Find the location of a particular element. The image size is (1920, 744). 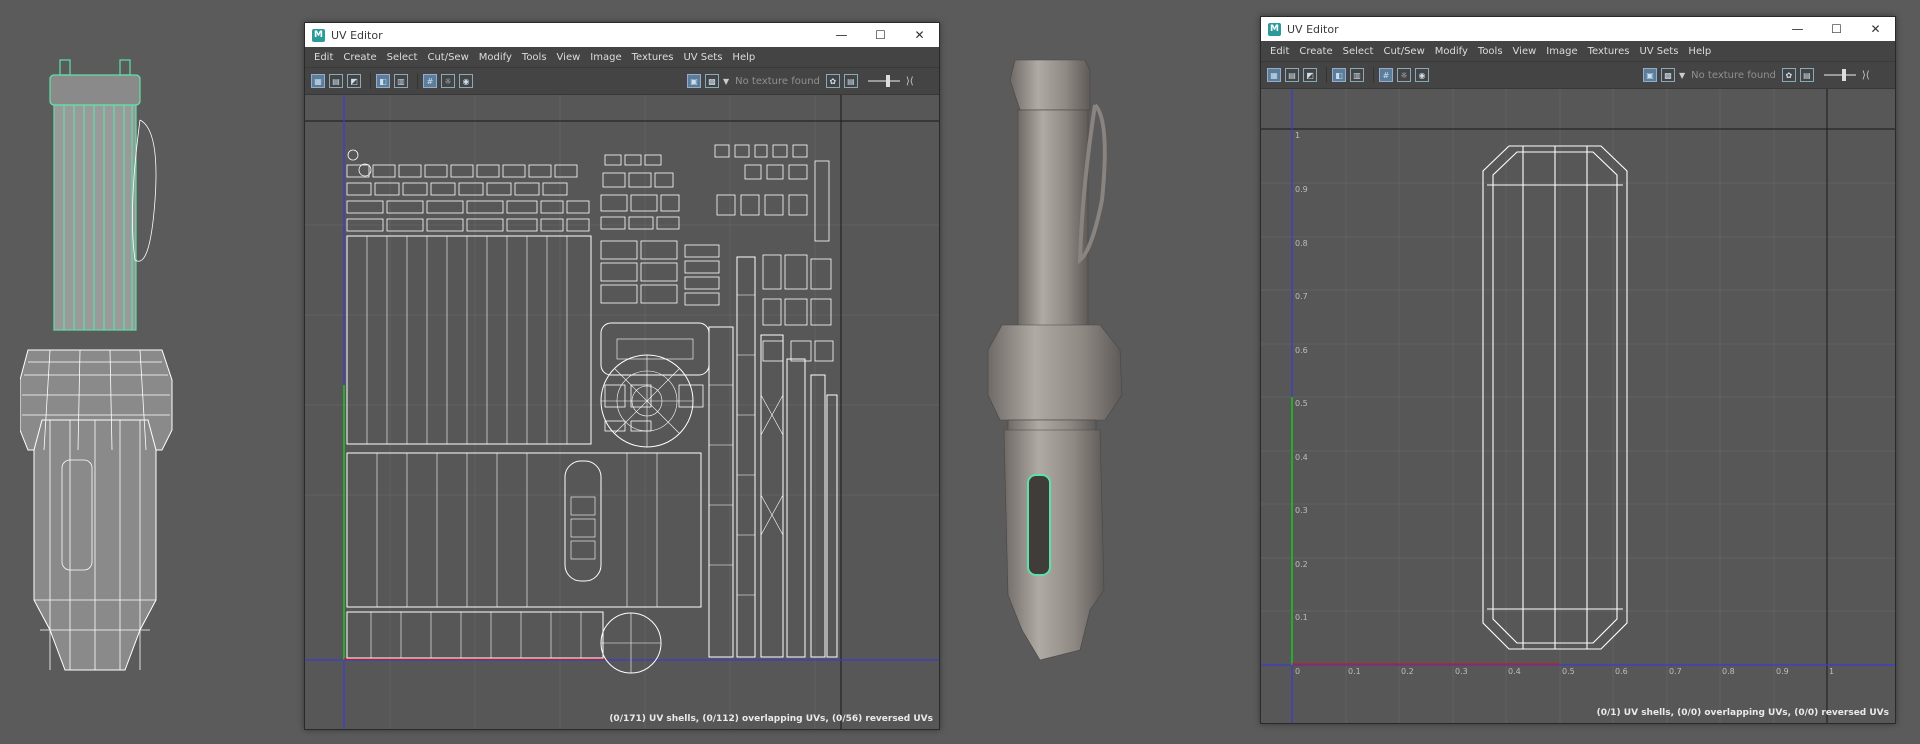

u-tick: 0 is located at coordinates (1298, 671).